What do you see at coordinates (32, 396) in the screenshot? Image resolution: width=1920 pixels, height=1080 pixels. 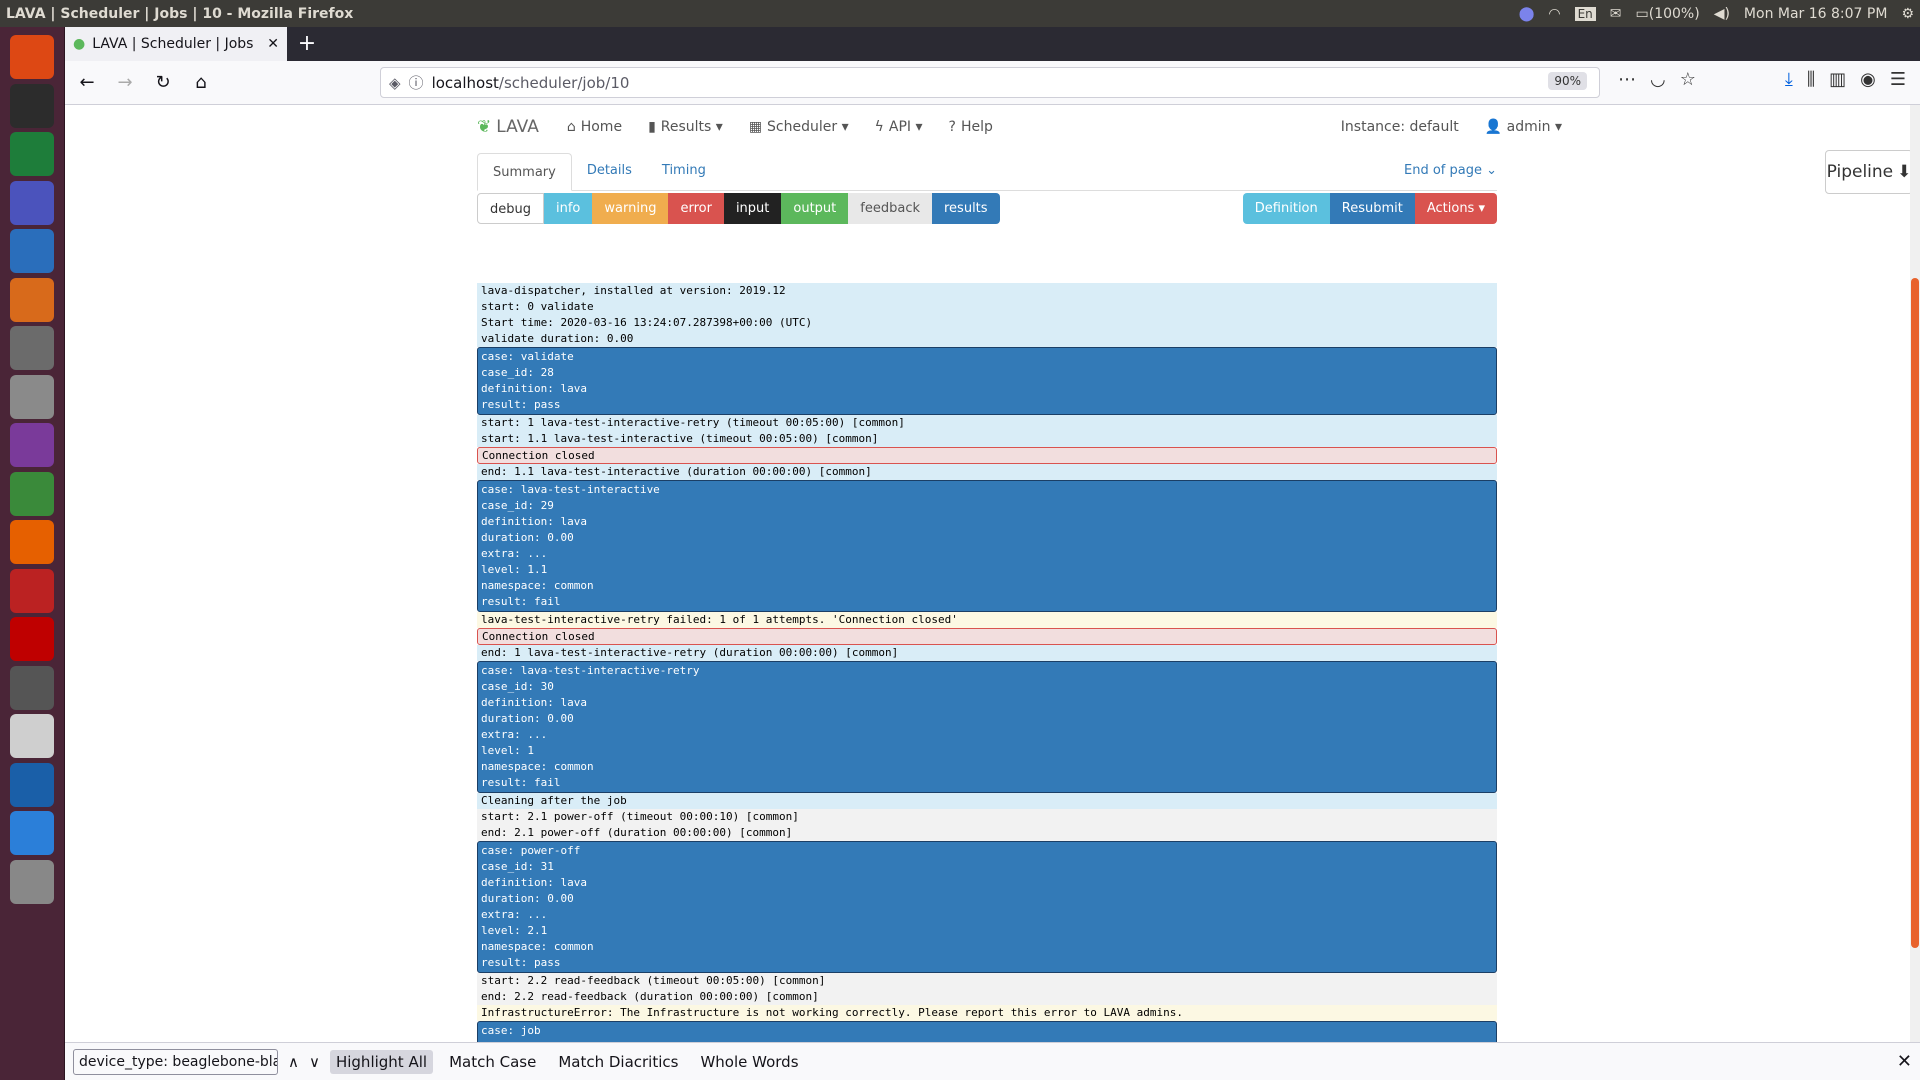 I see `disk-icon` at bounding box center [32, 396].